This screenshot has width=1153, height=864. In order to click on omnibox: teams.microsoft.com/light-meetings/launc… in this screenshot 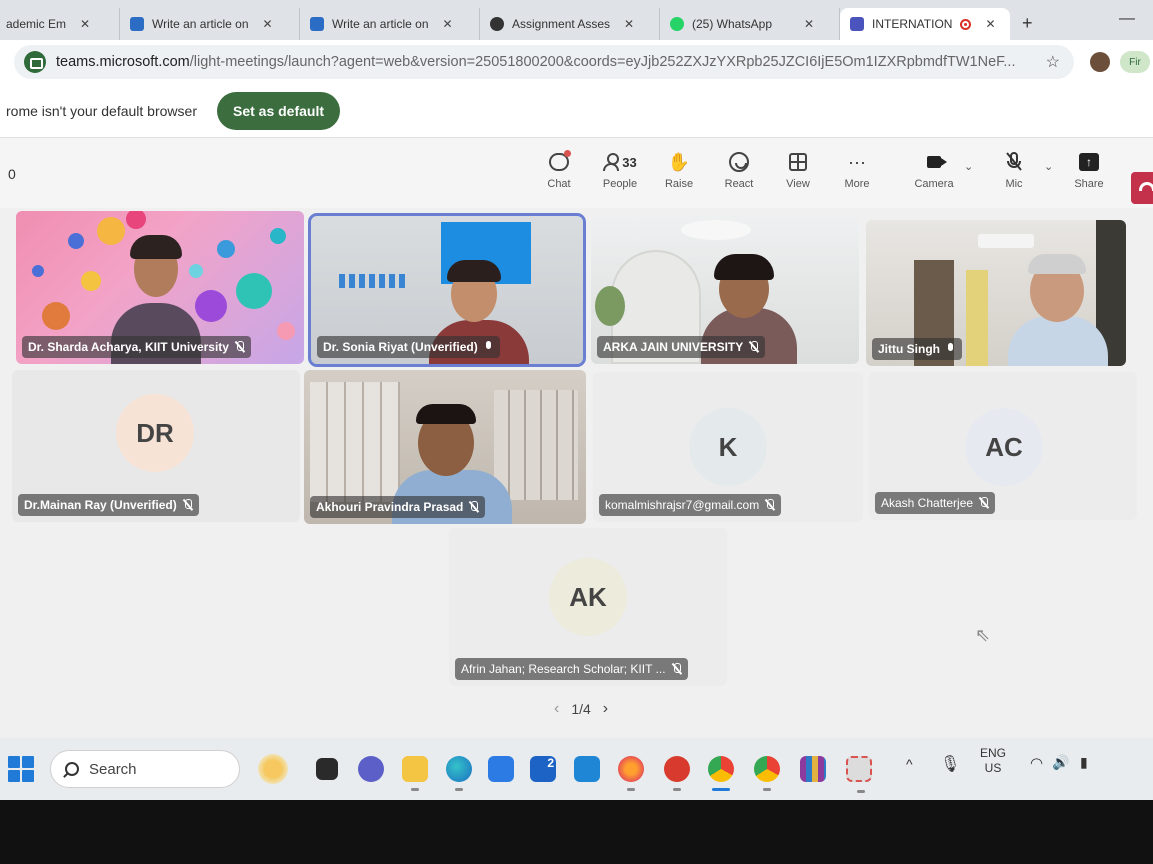, I will do `click(544, 62)`.